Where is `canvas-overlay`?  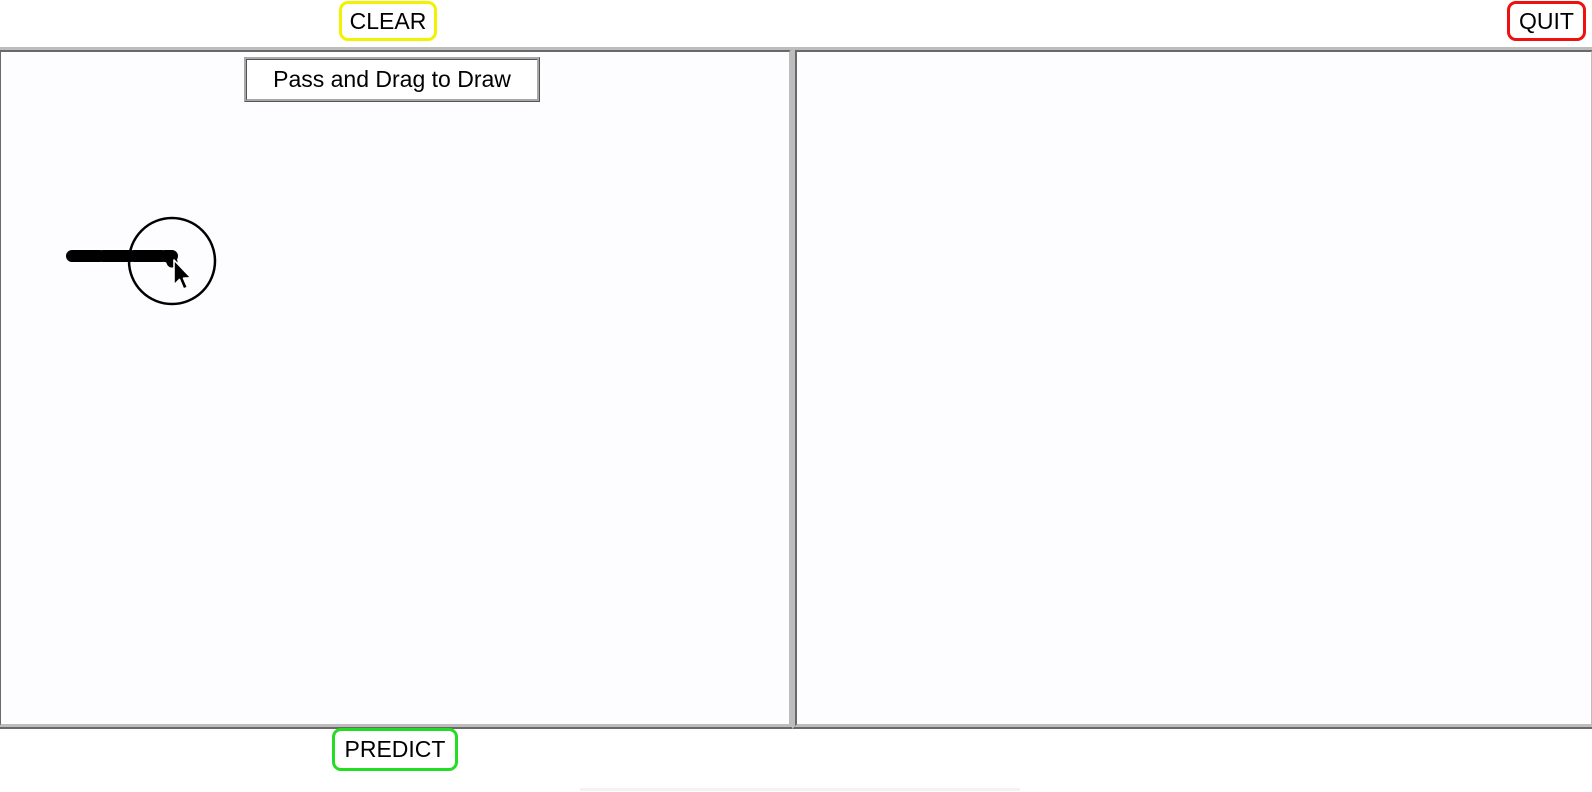 canvas-overlay is located at coordinates (141, 261).